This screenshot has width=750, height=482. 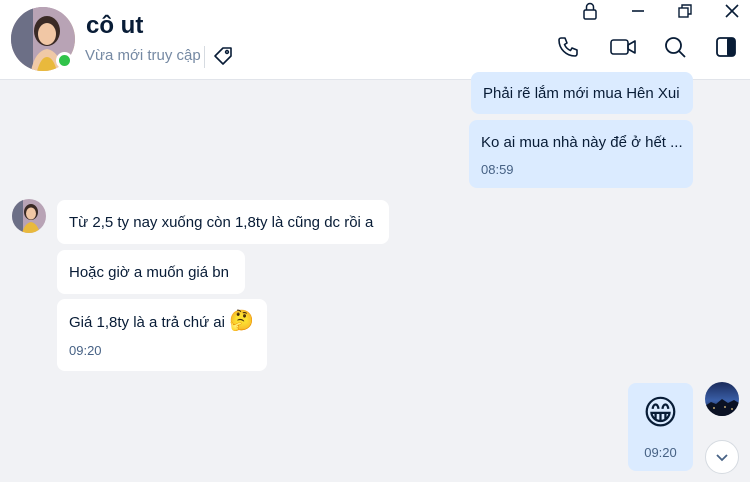 What do you see at coordinates (29, 216) in the screenshot?
I see `contact-avatar-small` at bounding box center [29, 216].